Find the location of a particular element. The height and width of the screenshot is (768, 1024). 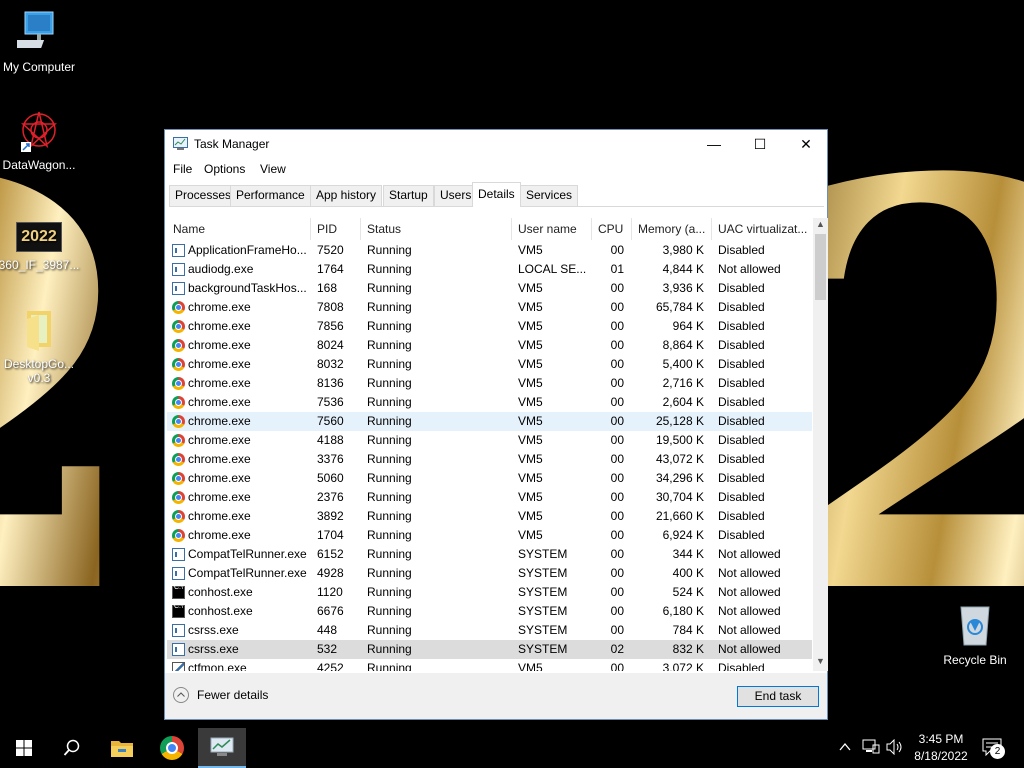

column-header-cpu: CPU is located at coordinates (612, 229).